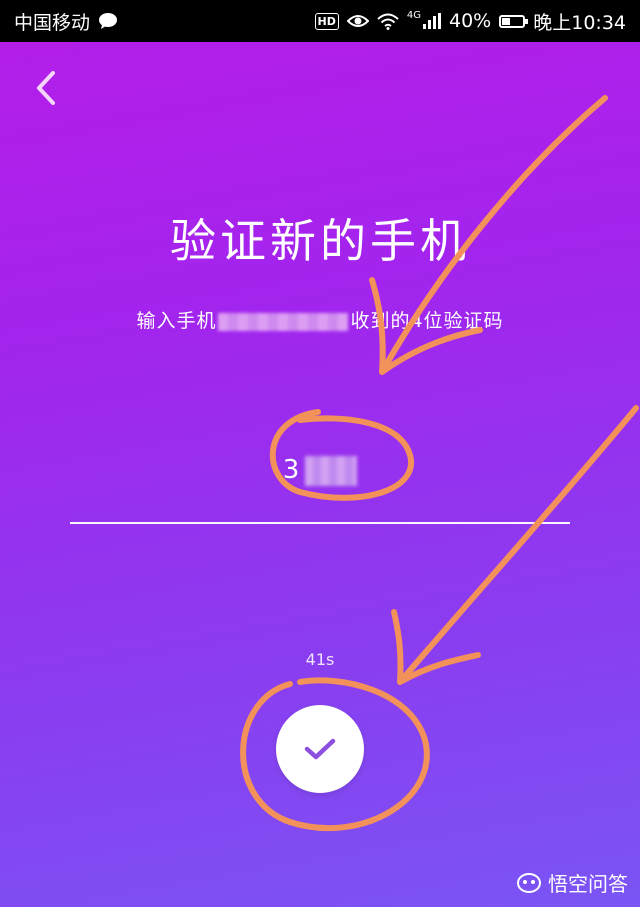  Describe the element at coordinates (320, 241) in the screenshot. I see `page-title: 验证新的手机` at that location.